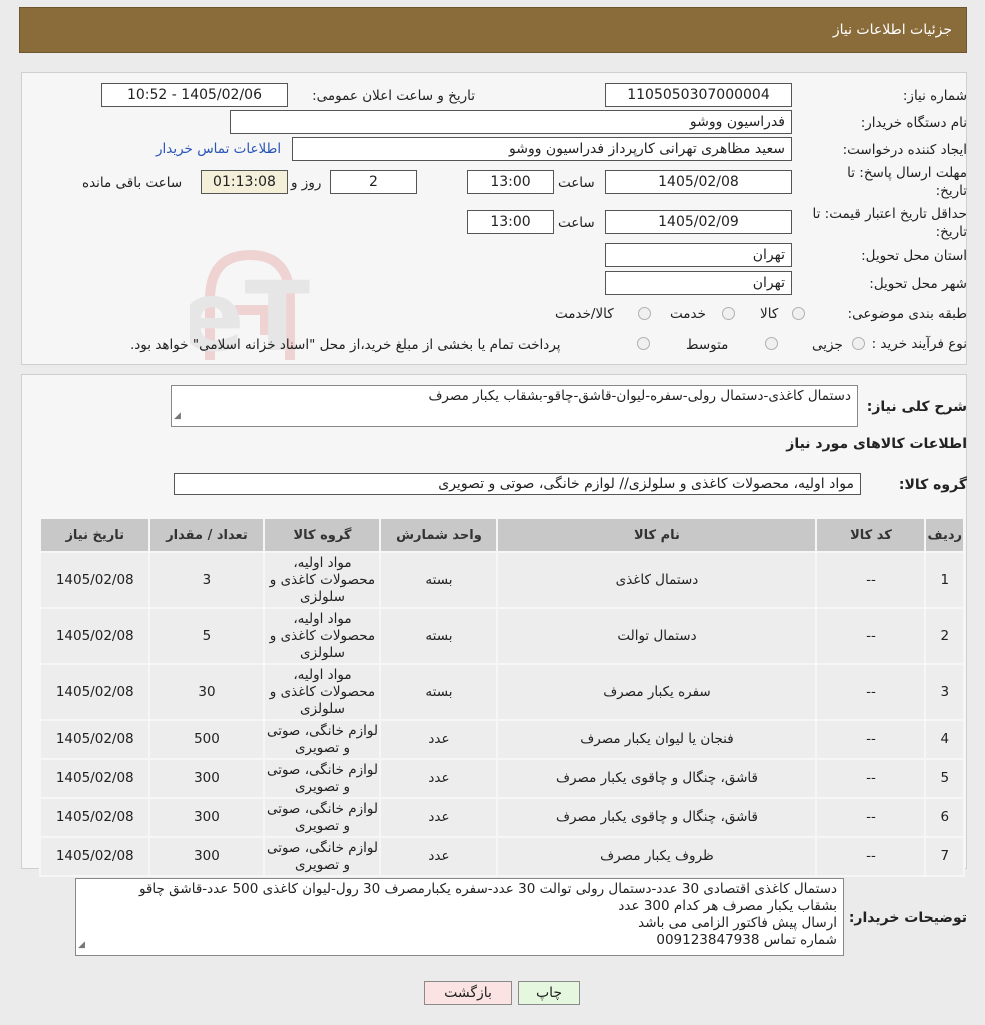 The height and width of the screenshot is (1025, 985). What do you see at coordinates (244, 182) in the screenshot?
I see `remaining-time-field: 01:13:08` at bounding box center [244, 182].